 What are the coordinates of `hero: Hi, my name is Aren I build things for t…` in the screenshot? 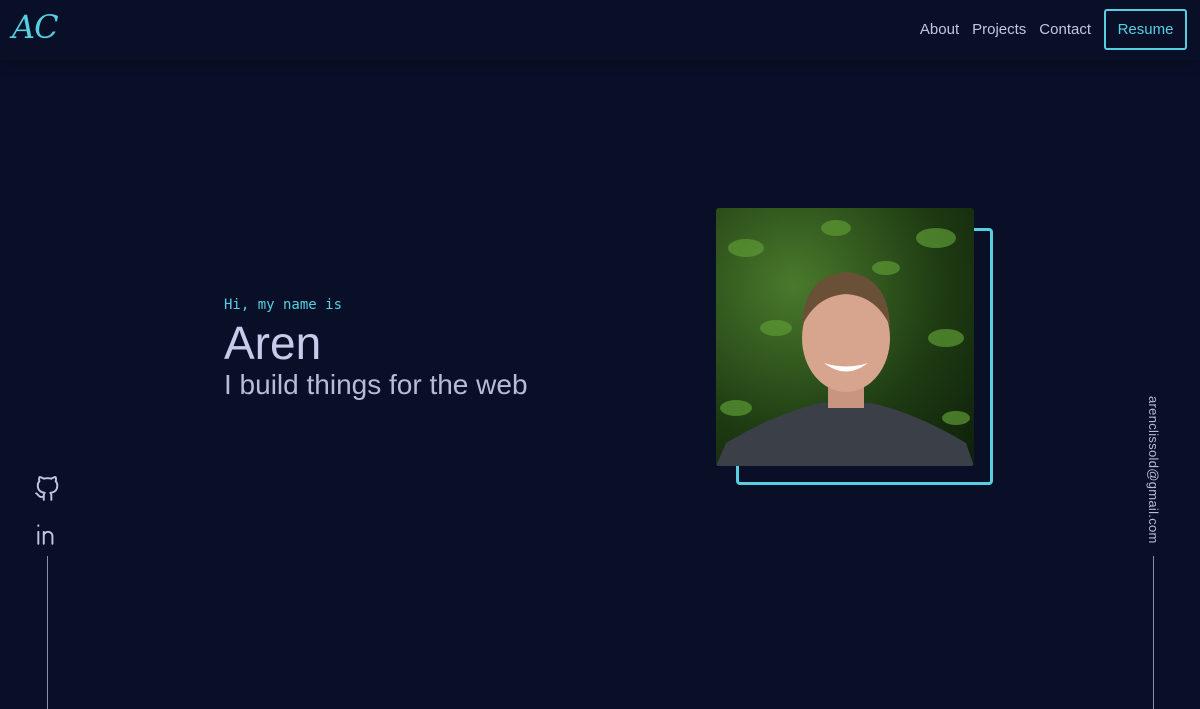 It's located at (376, 349).